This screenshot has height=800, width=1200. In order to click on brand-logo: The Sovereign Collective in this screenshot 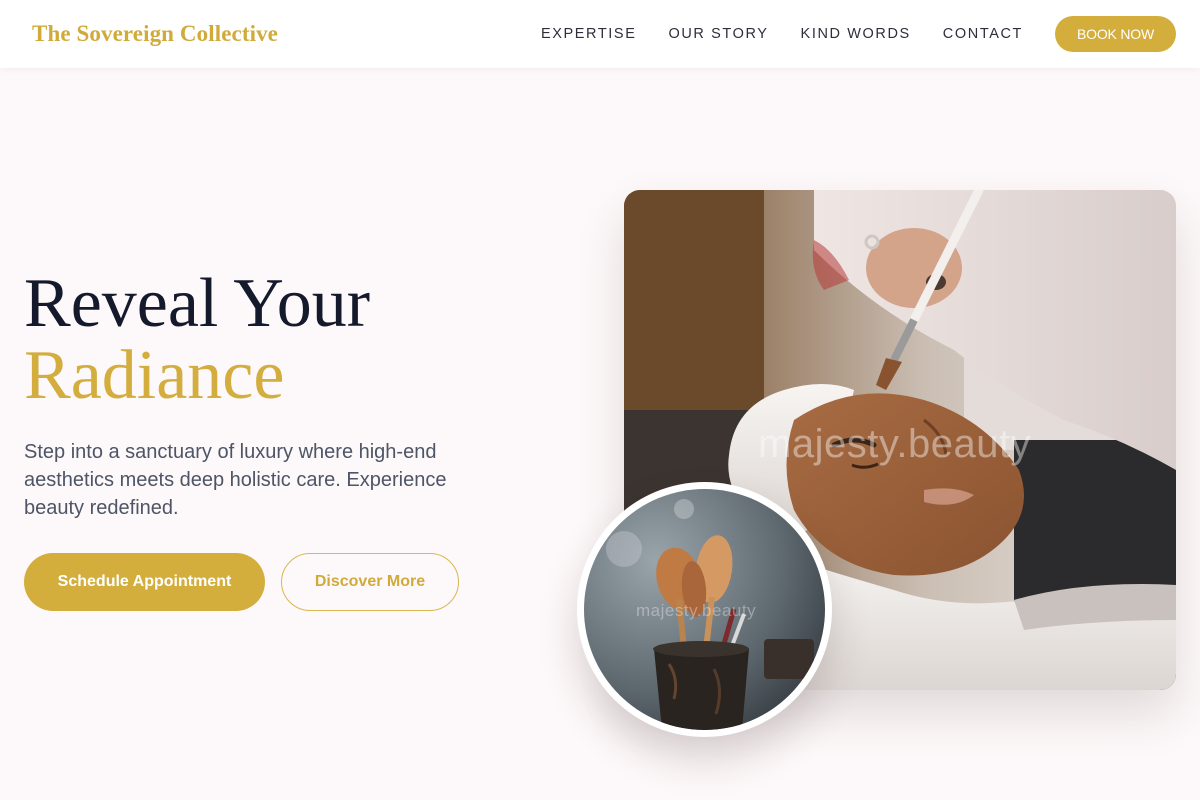, I will do `click(155, 34)`.